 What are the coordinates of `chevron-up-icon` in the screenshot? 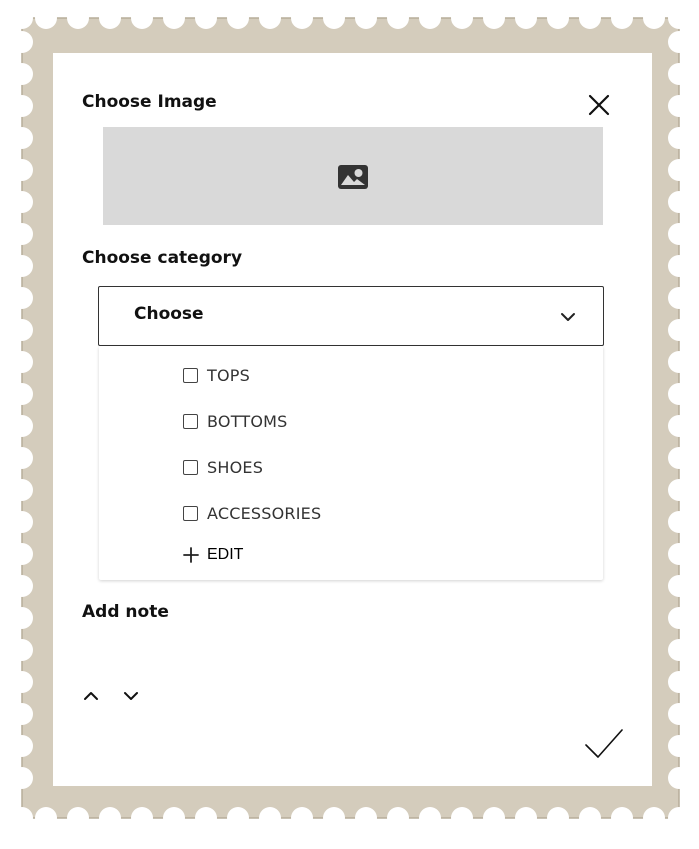 It's located at (91, 696).